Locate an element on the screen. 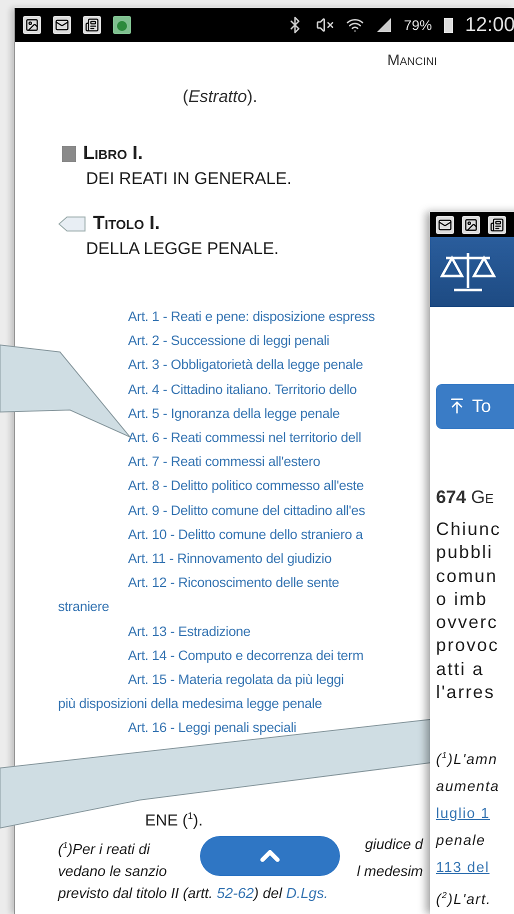 The width and height of the screenshot is (514, 914). footnote-text: aumenta is located at coordinates (468, 788).